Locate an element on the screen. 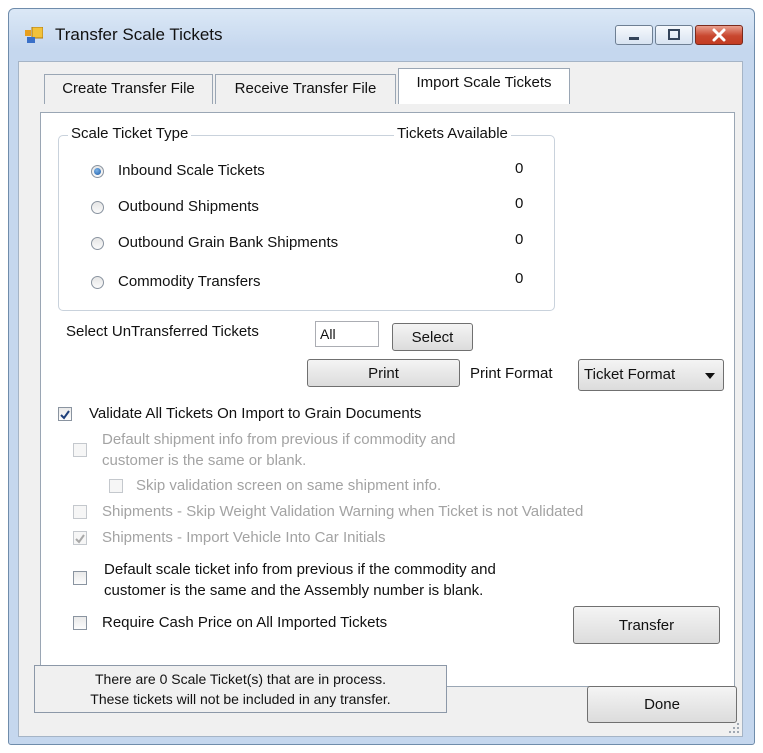 The height and width of the screenshot is (753, 763). commodity-count: 0 is located at coordinates (519, 278).